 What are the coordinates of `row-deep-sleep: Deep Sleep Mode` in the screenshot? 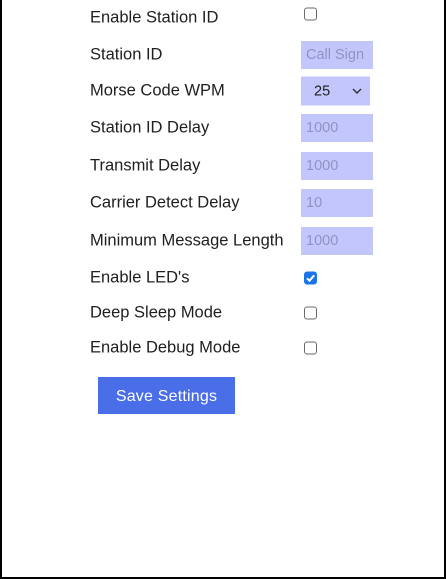 It's located at (223, 313).